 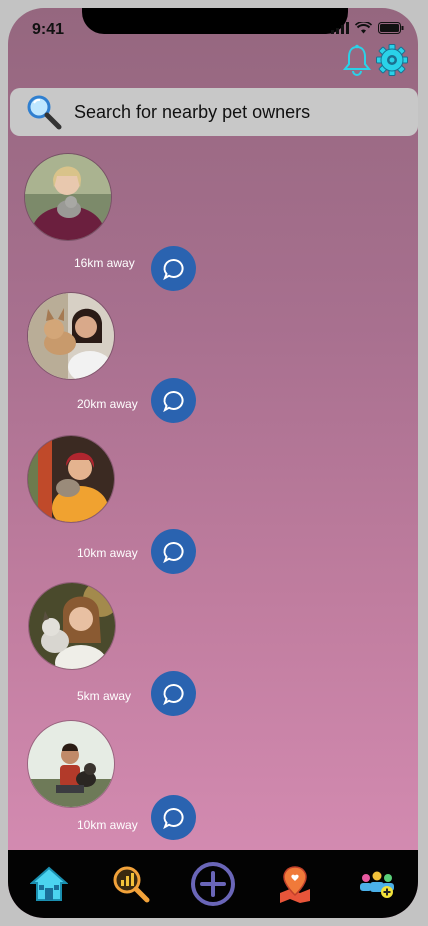 I want to click on distance-label: 16km away, so click(x=104, y=263).